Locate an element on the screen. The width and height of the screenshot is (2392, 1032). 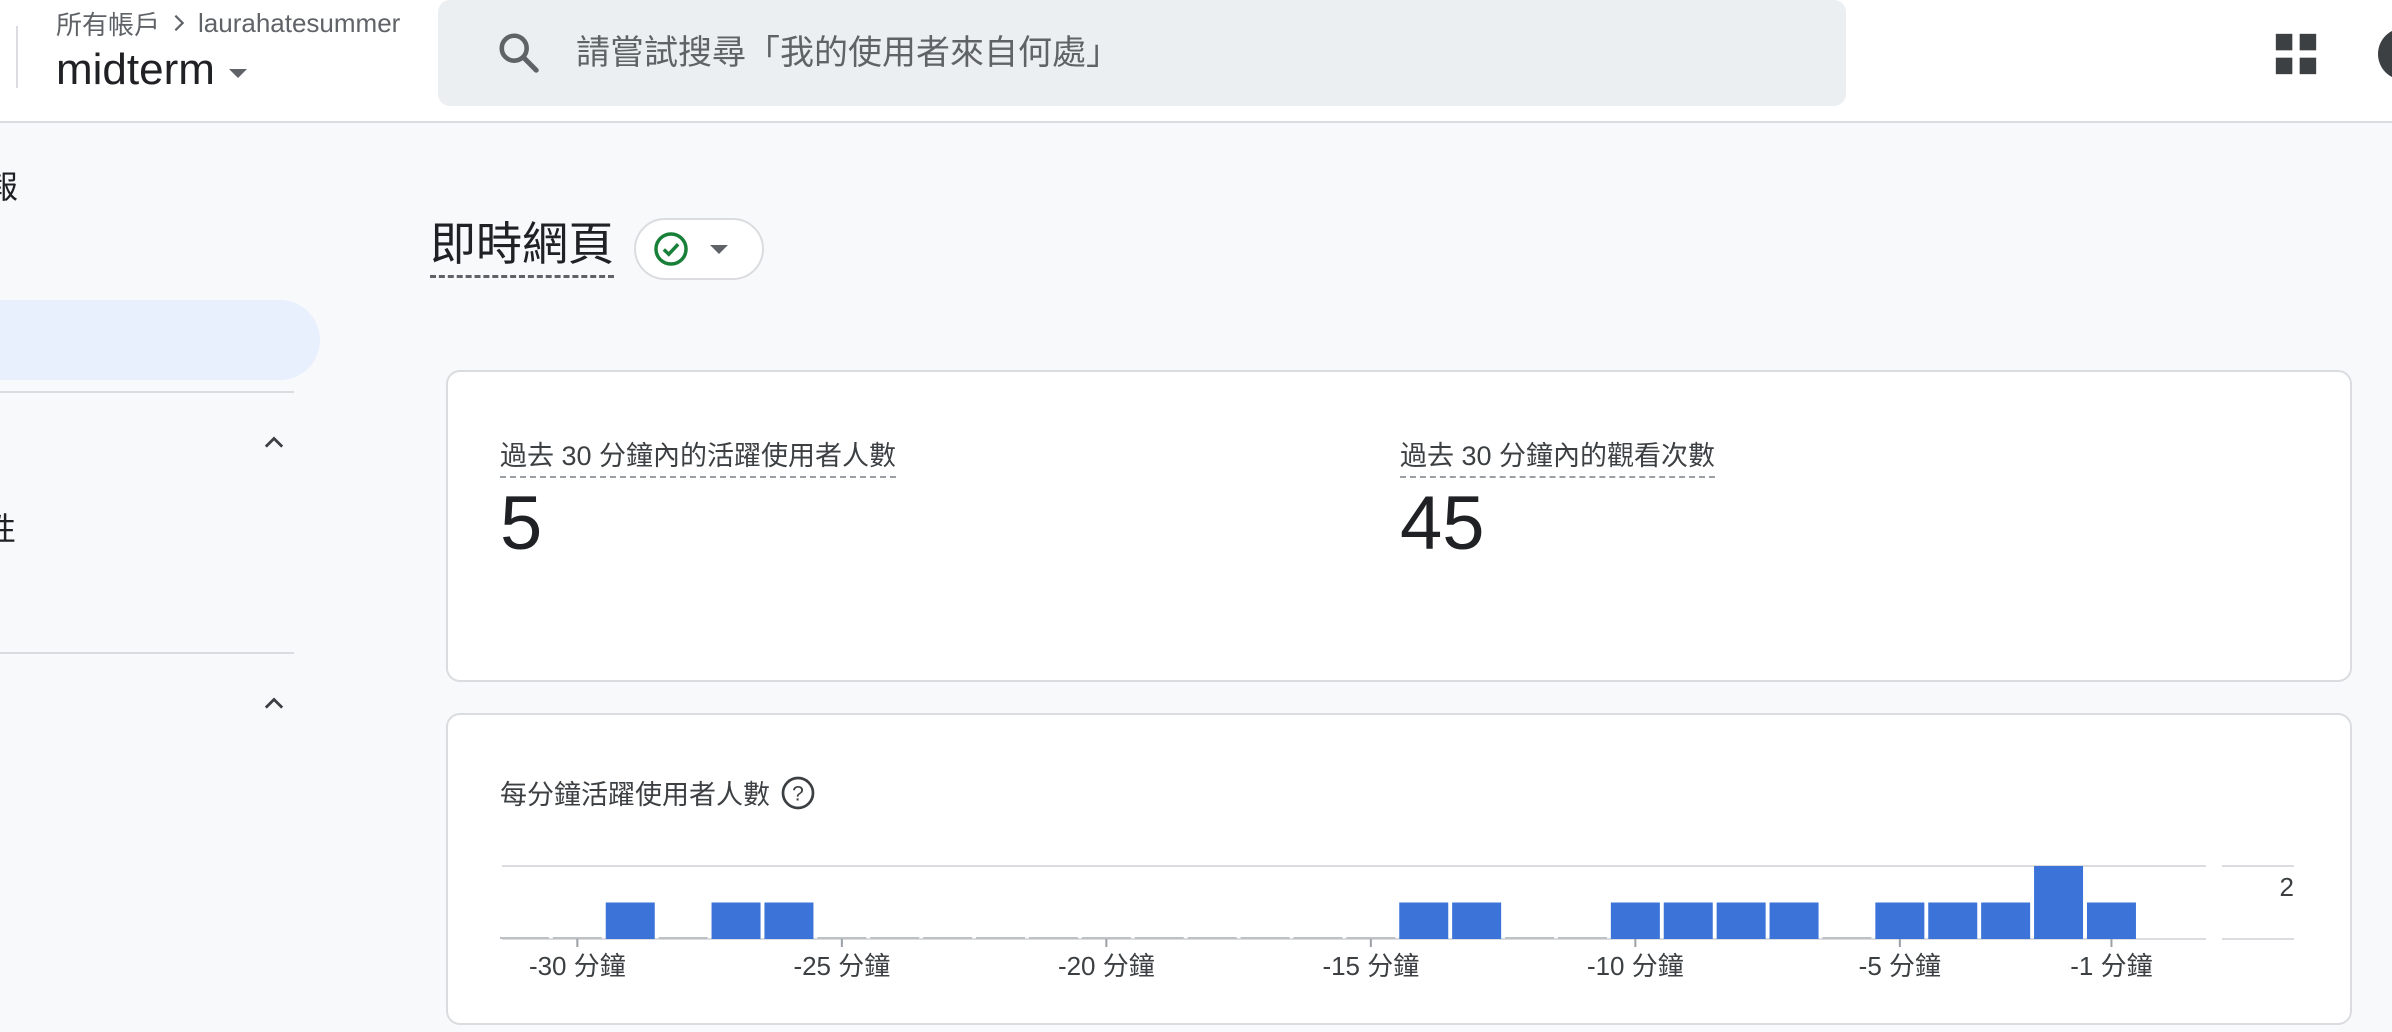
x-tick-label: -15 分鐘 is located at coordinates (1370, 966).